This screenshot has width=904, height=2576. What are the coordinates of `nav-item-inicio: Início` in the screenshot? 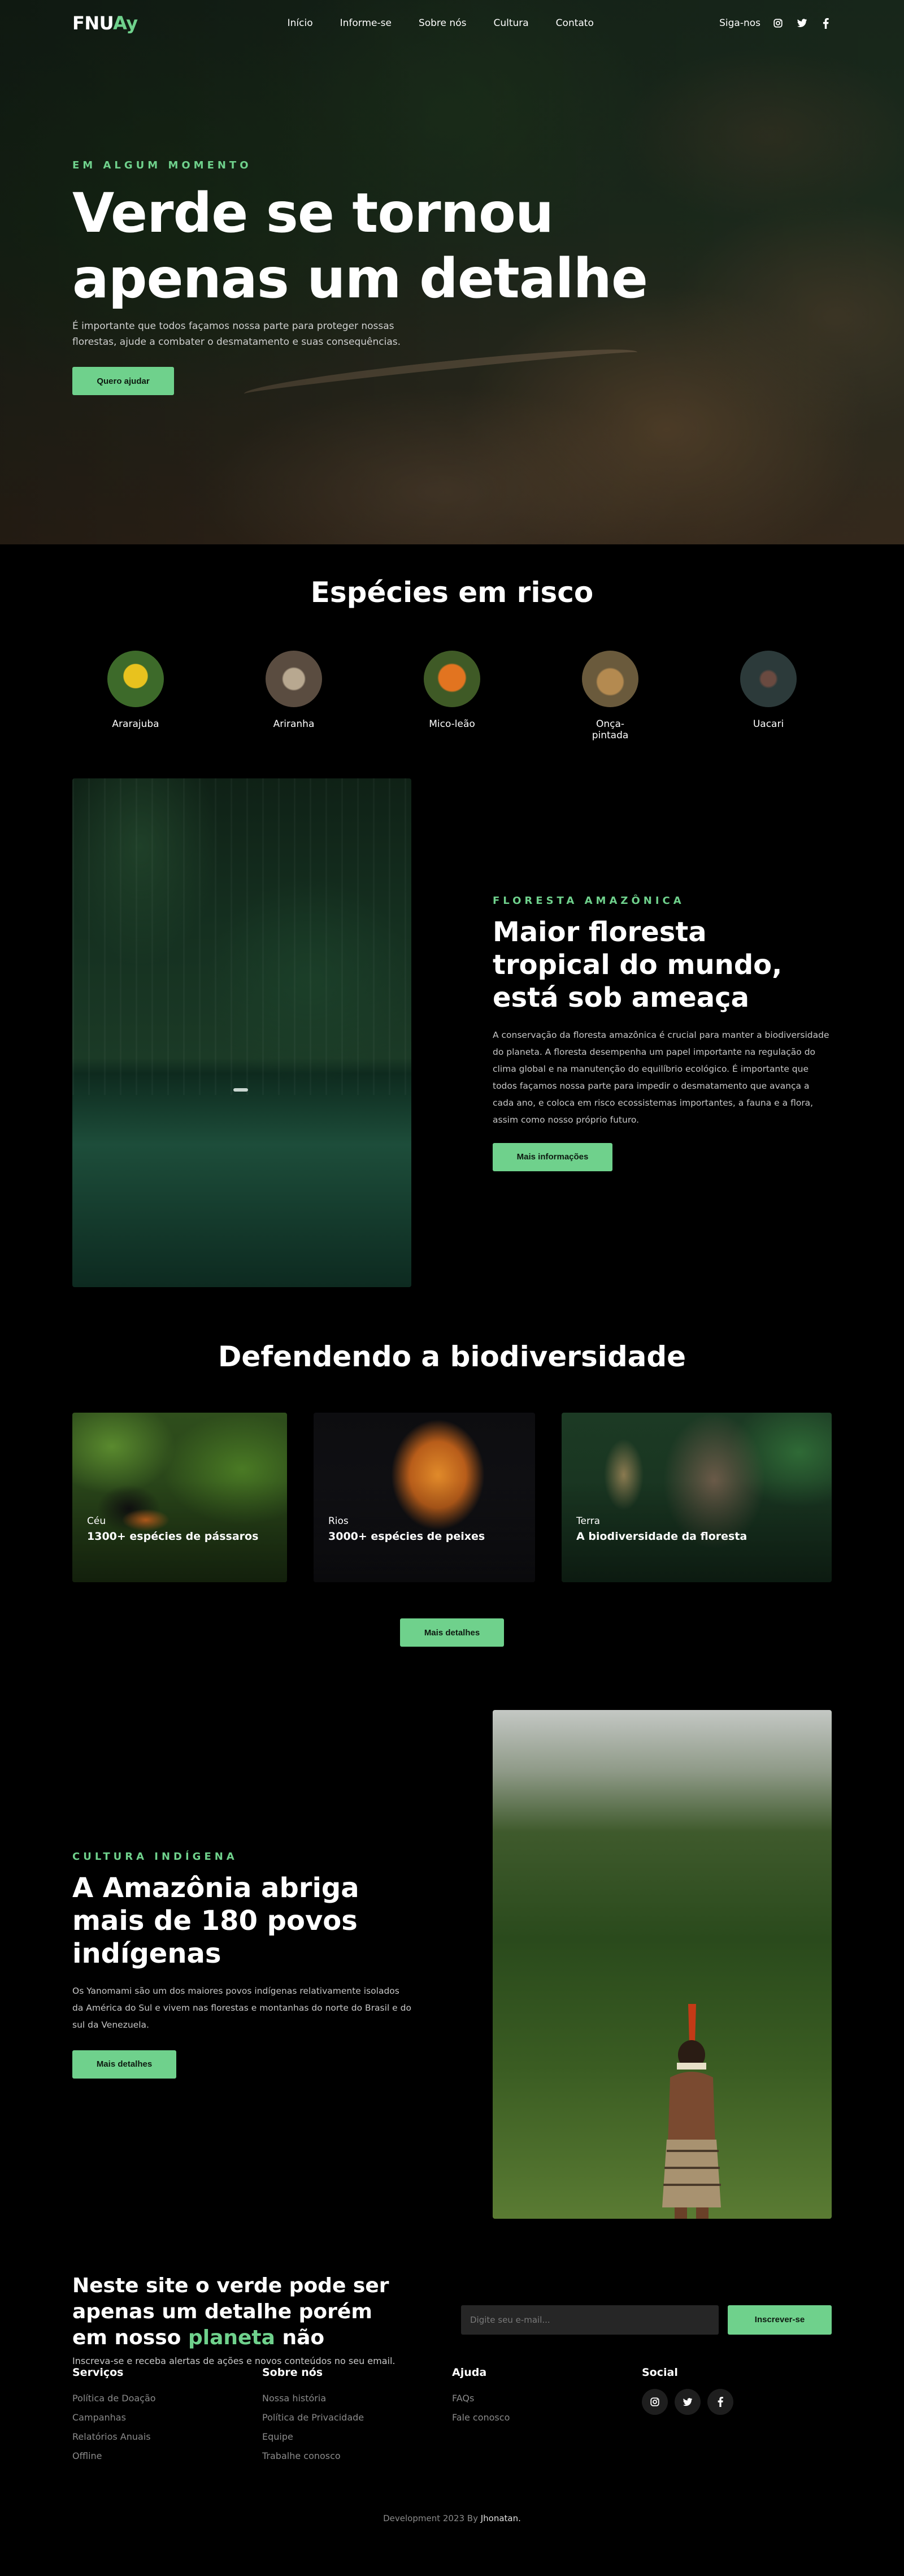 It's located at (300, 23).